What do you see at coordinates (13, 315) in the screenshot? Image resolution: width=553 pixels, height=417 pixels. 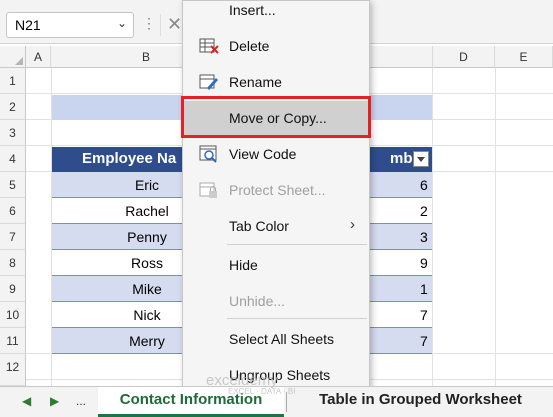 I see `row-header-10: 10` at bounding box center [13, 315].